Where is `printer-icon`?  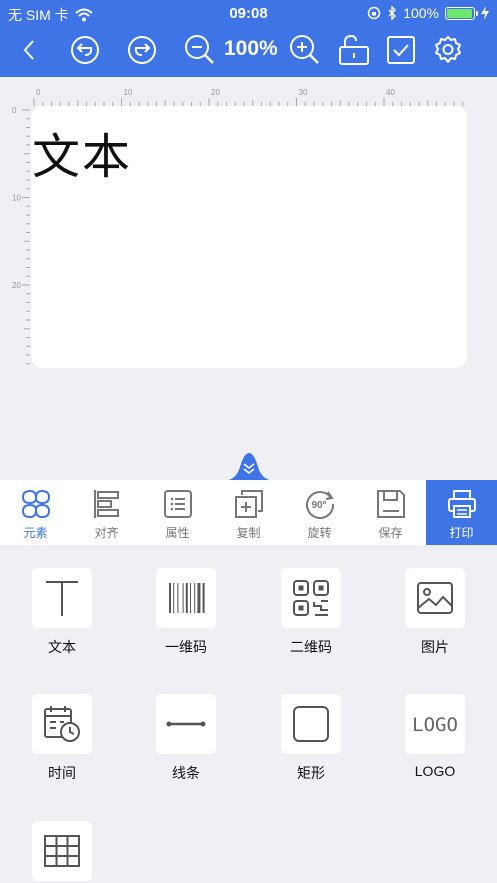 printer-icon is located at coordinates (461, 504).